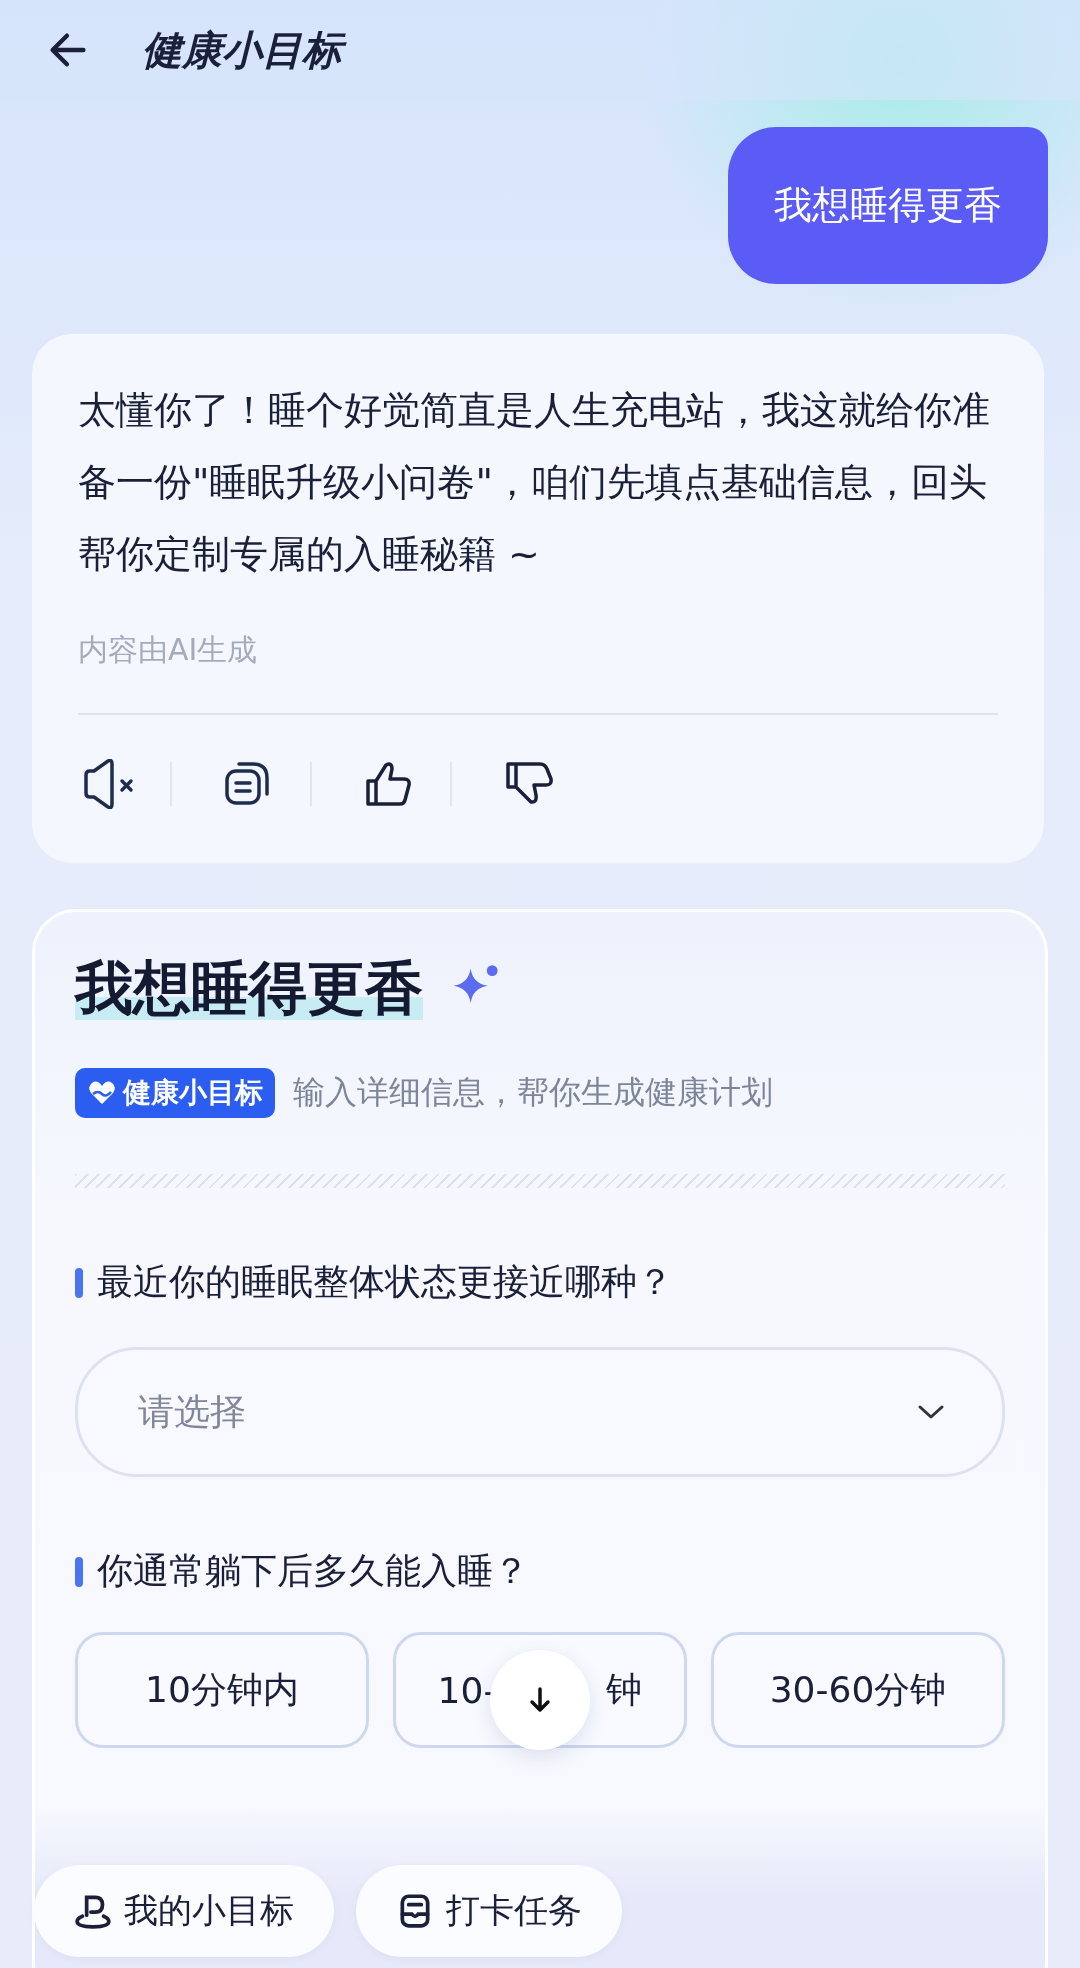  Describe the element at coordinates (888, 206) in the screenshot. I see `user-message: 我想睡得更香` at that location.